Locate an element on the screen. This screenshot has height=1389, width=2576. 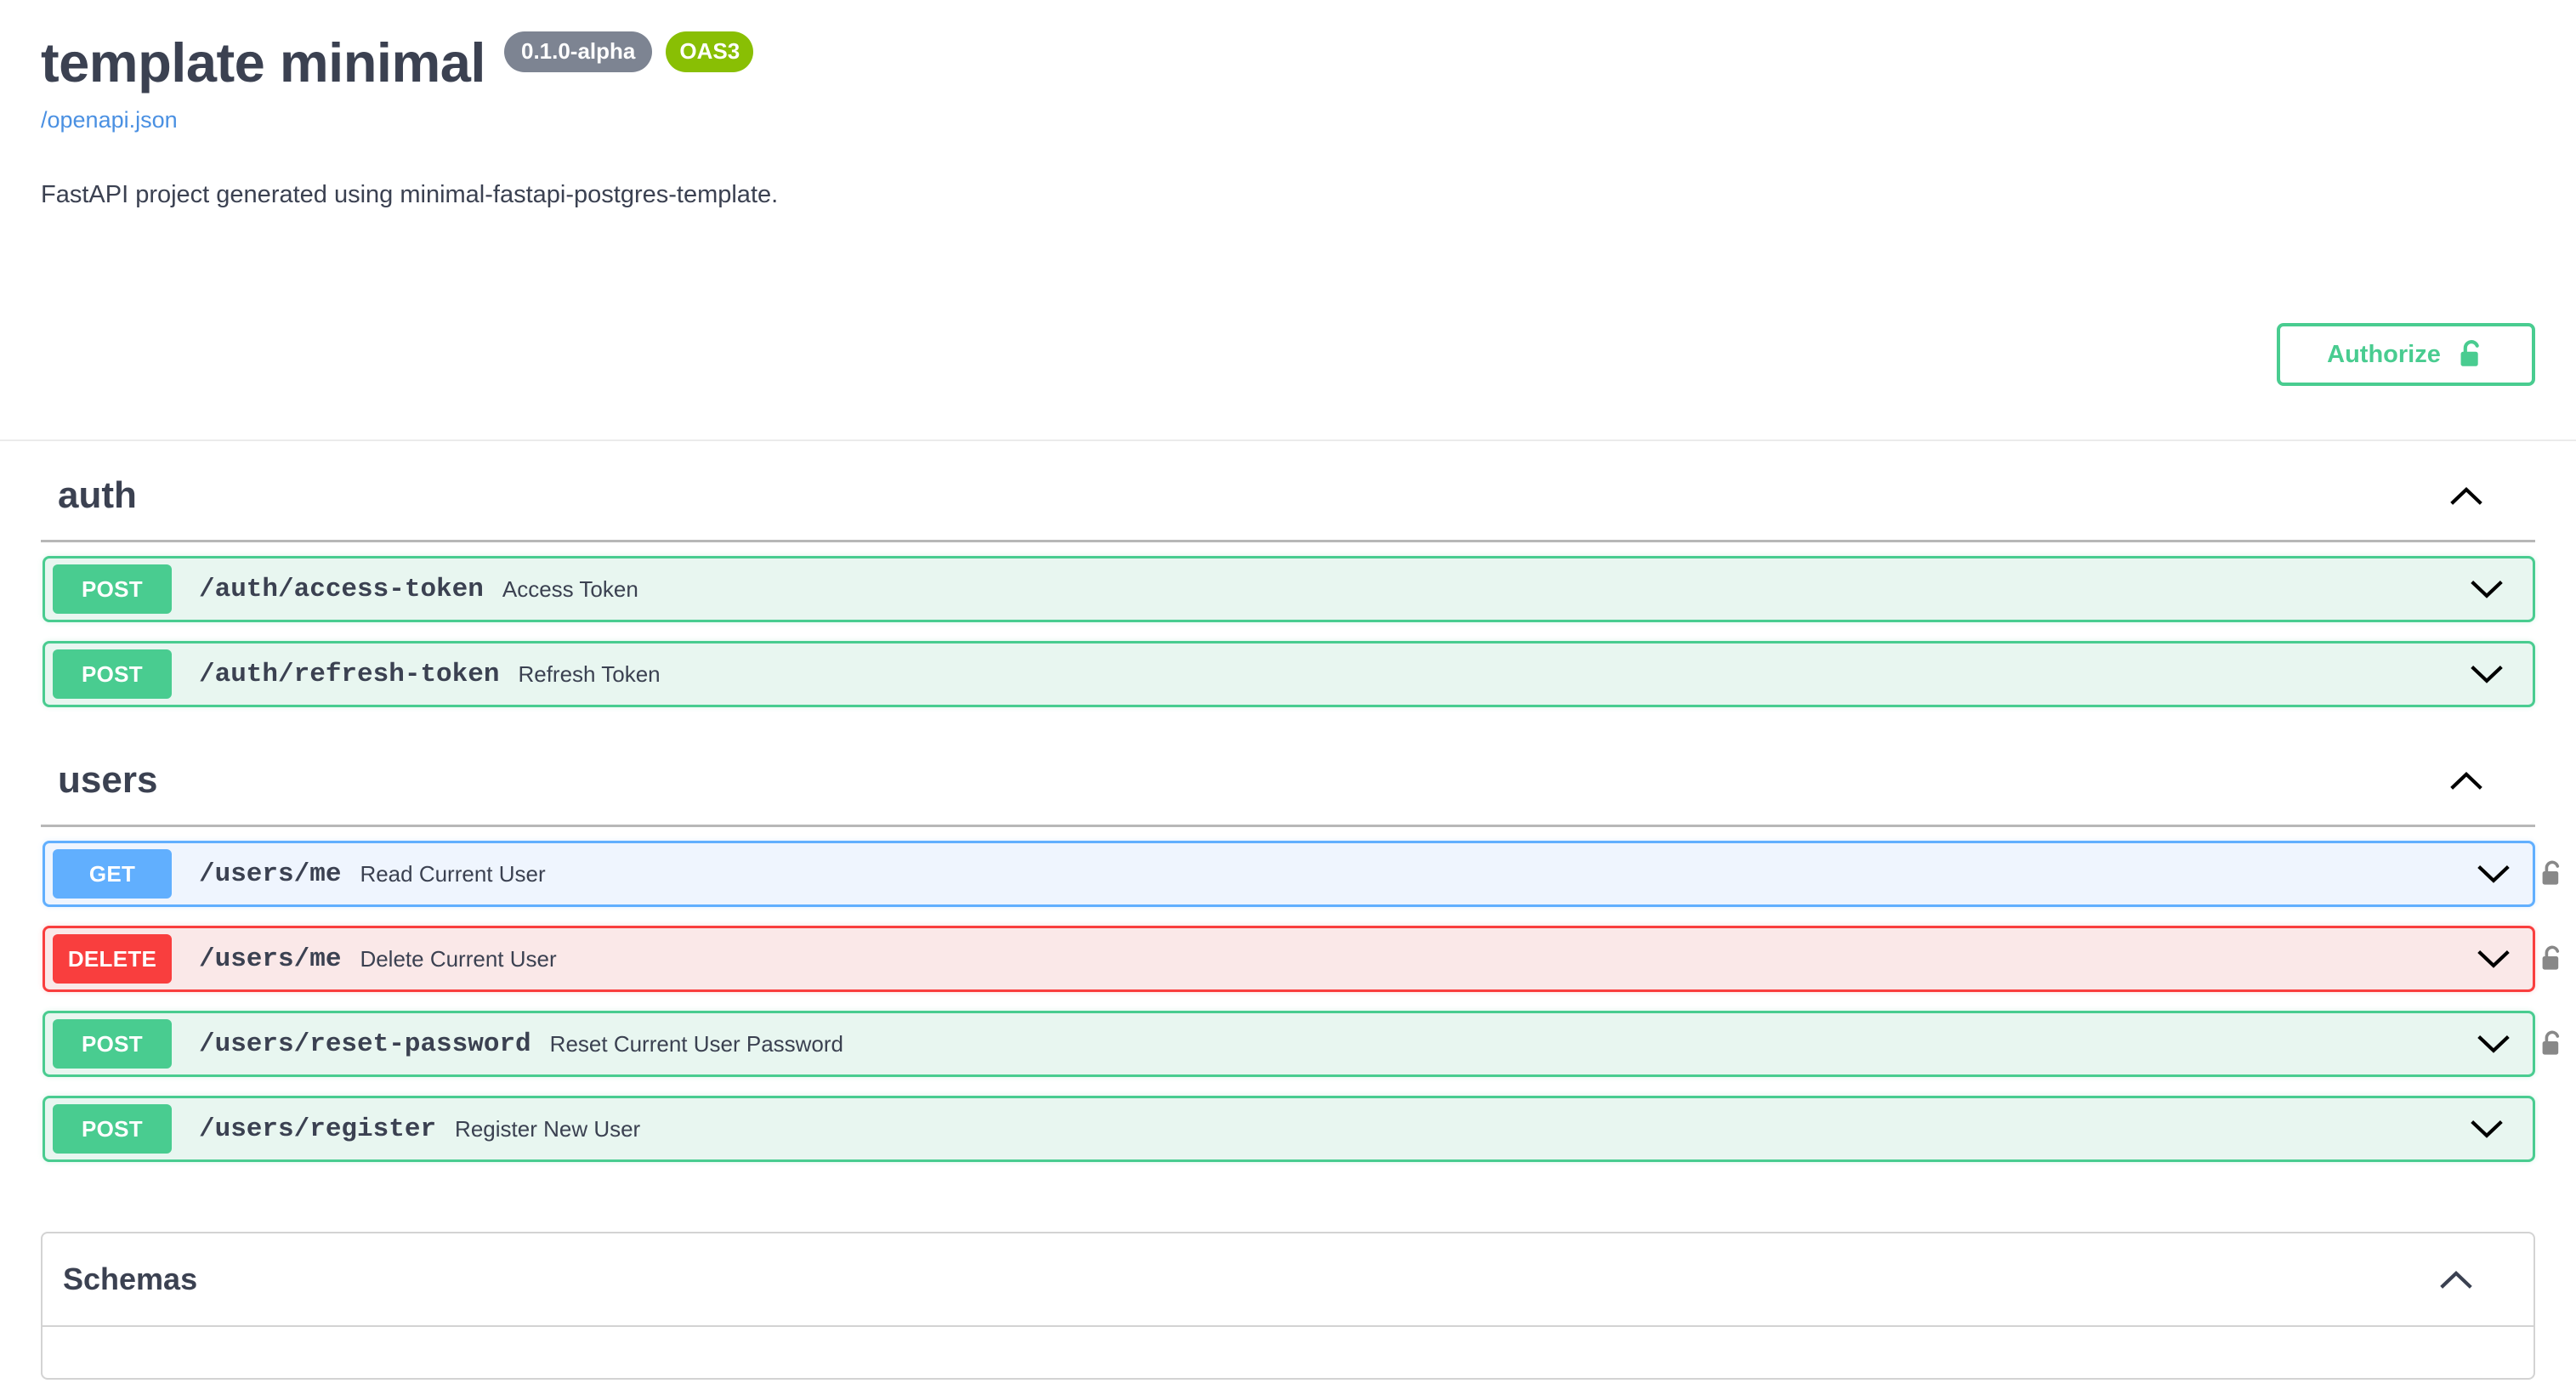
tag-header-users: users is located at coordinates (1288, 777).